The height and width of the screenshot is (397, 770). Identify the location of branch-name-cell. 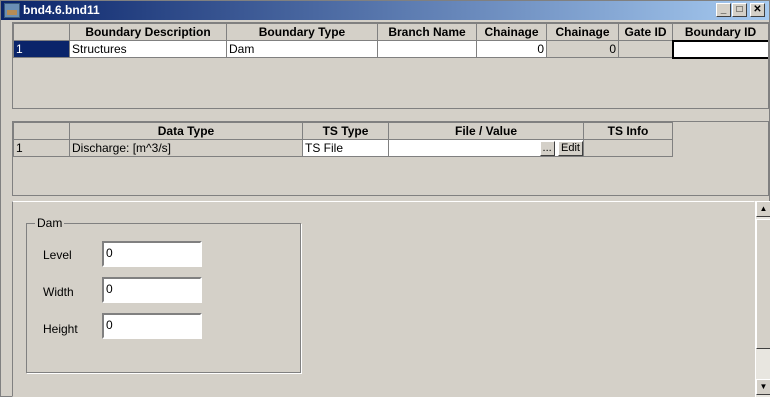
(427, 49).